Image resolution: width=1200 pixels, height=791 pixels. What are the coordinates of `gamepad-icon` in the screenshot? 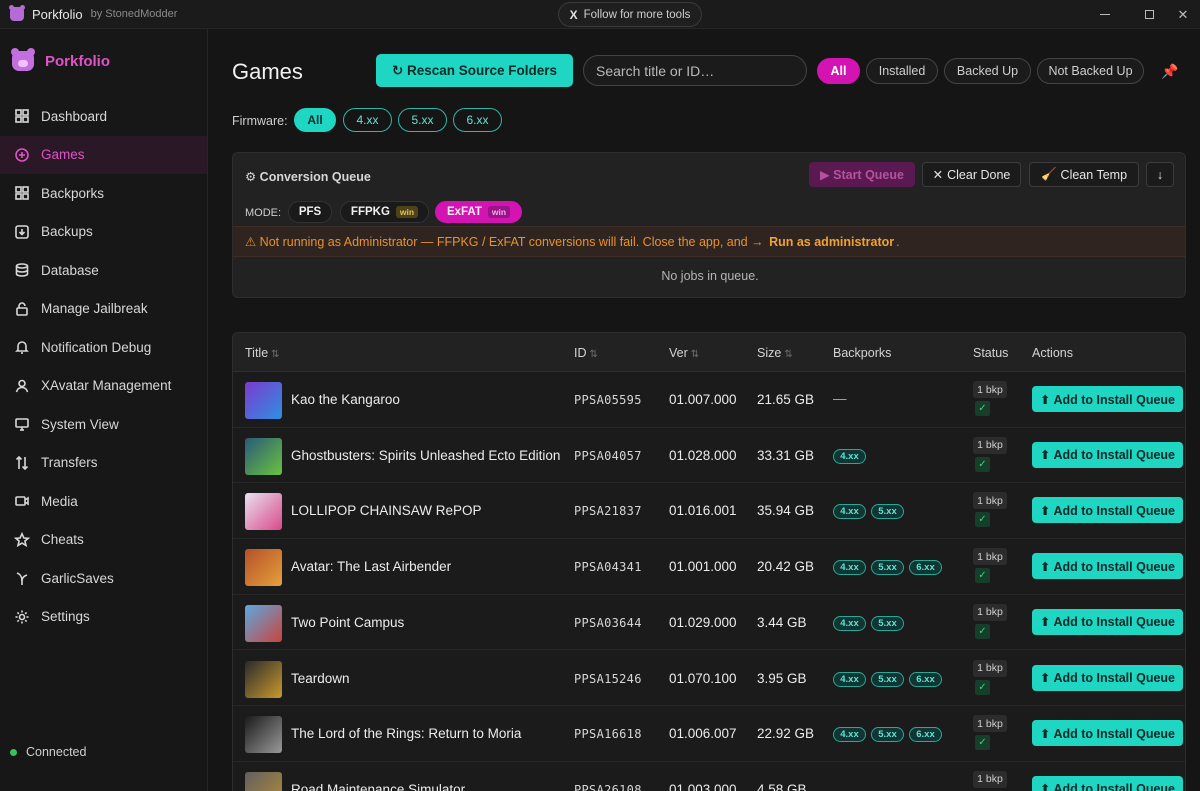 It's located at (22, 155).